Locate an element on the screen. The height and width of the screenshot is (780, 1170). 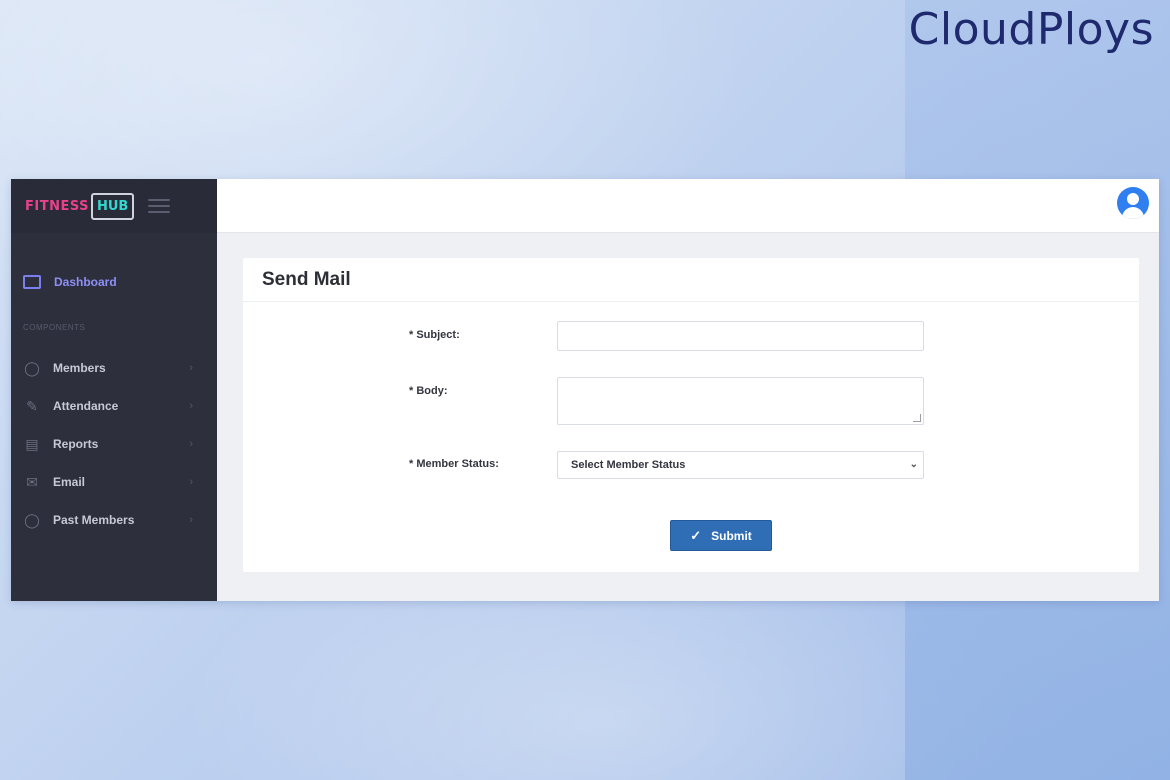
sidebar-item-label: Attendance is located at coordinates (86, 406).